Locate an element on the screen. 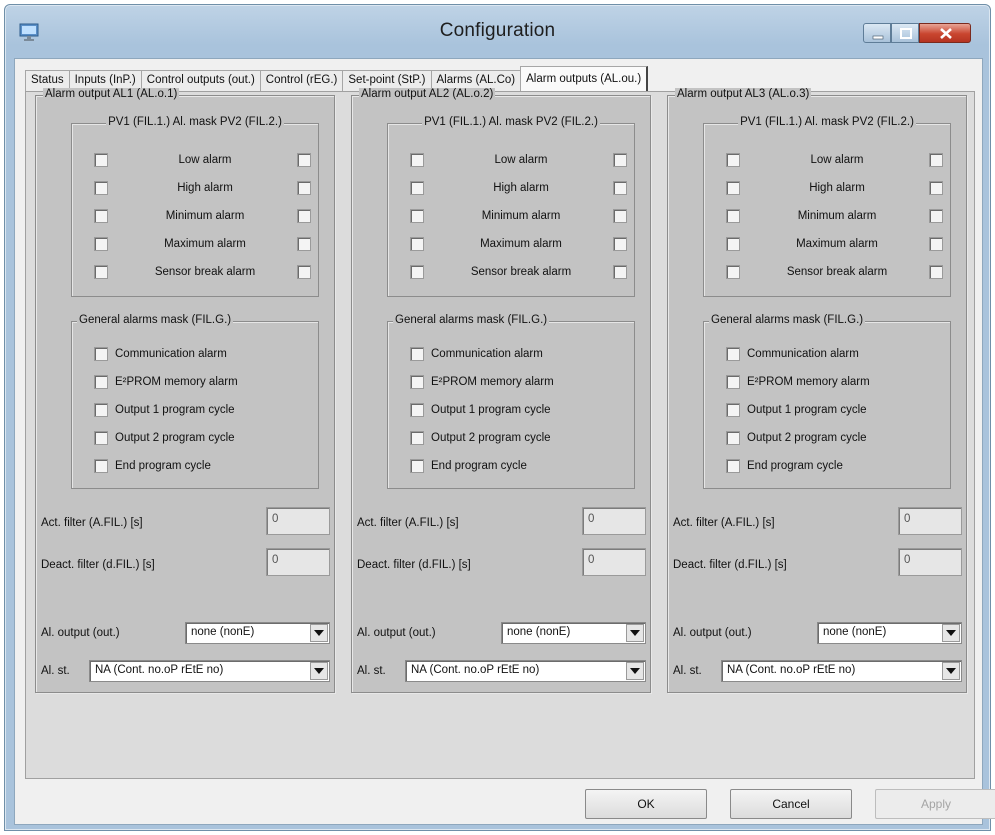  al-output-value: none (nonE) is located at coordinates (223, 632).